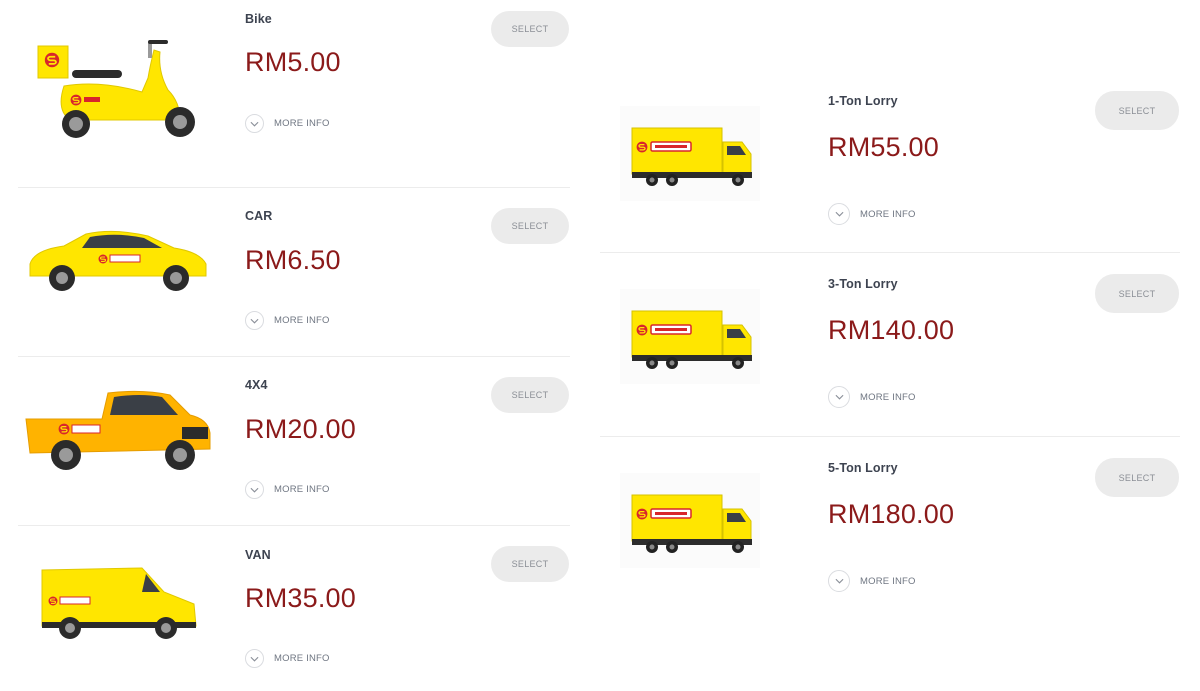 Image resolution: width=1200 pixels, height=691 pixels. I want to click on vehicle-name: 3-Ton Lorry, so click(863, 284).